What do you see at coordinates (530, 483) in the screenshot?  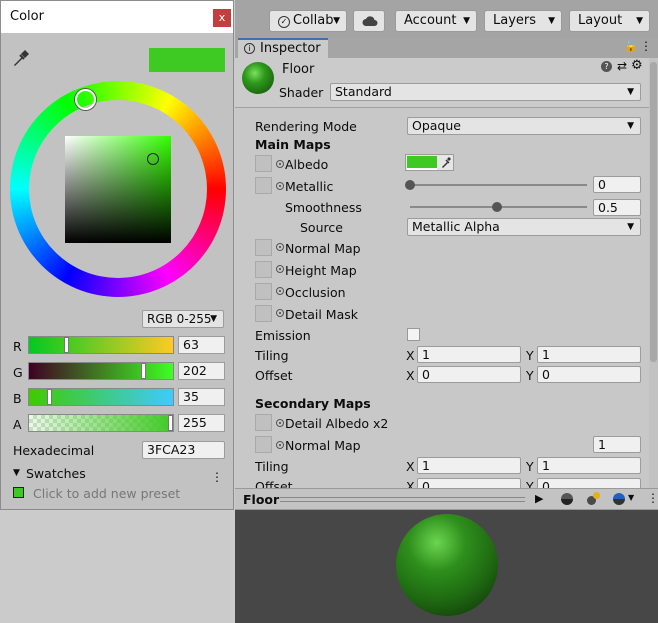 I see `secondary-offset-y-label: Y` at bounding box center [530, 483].